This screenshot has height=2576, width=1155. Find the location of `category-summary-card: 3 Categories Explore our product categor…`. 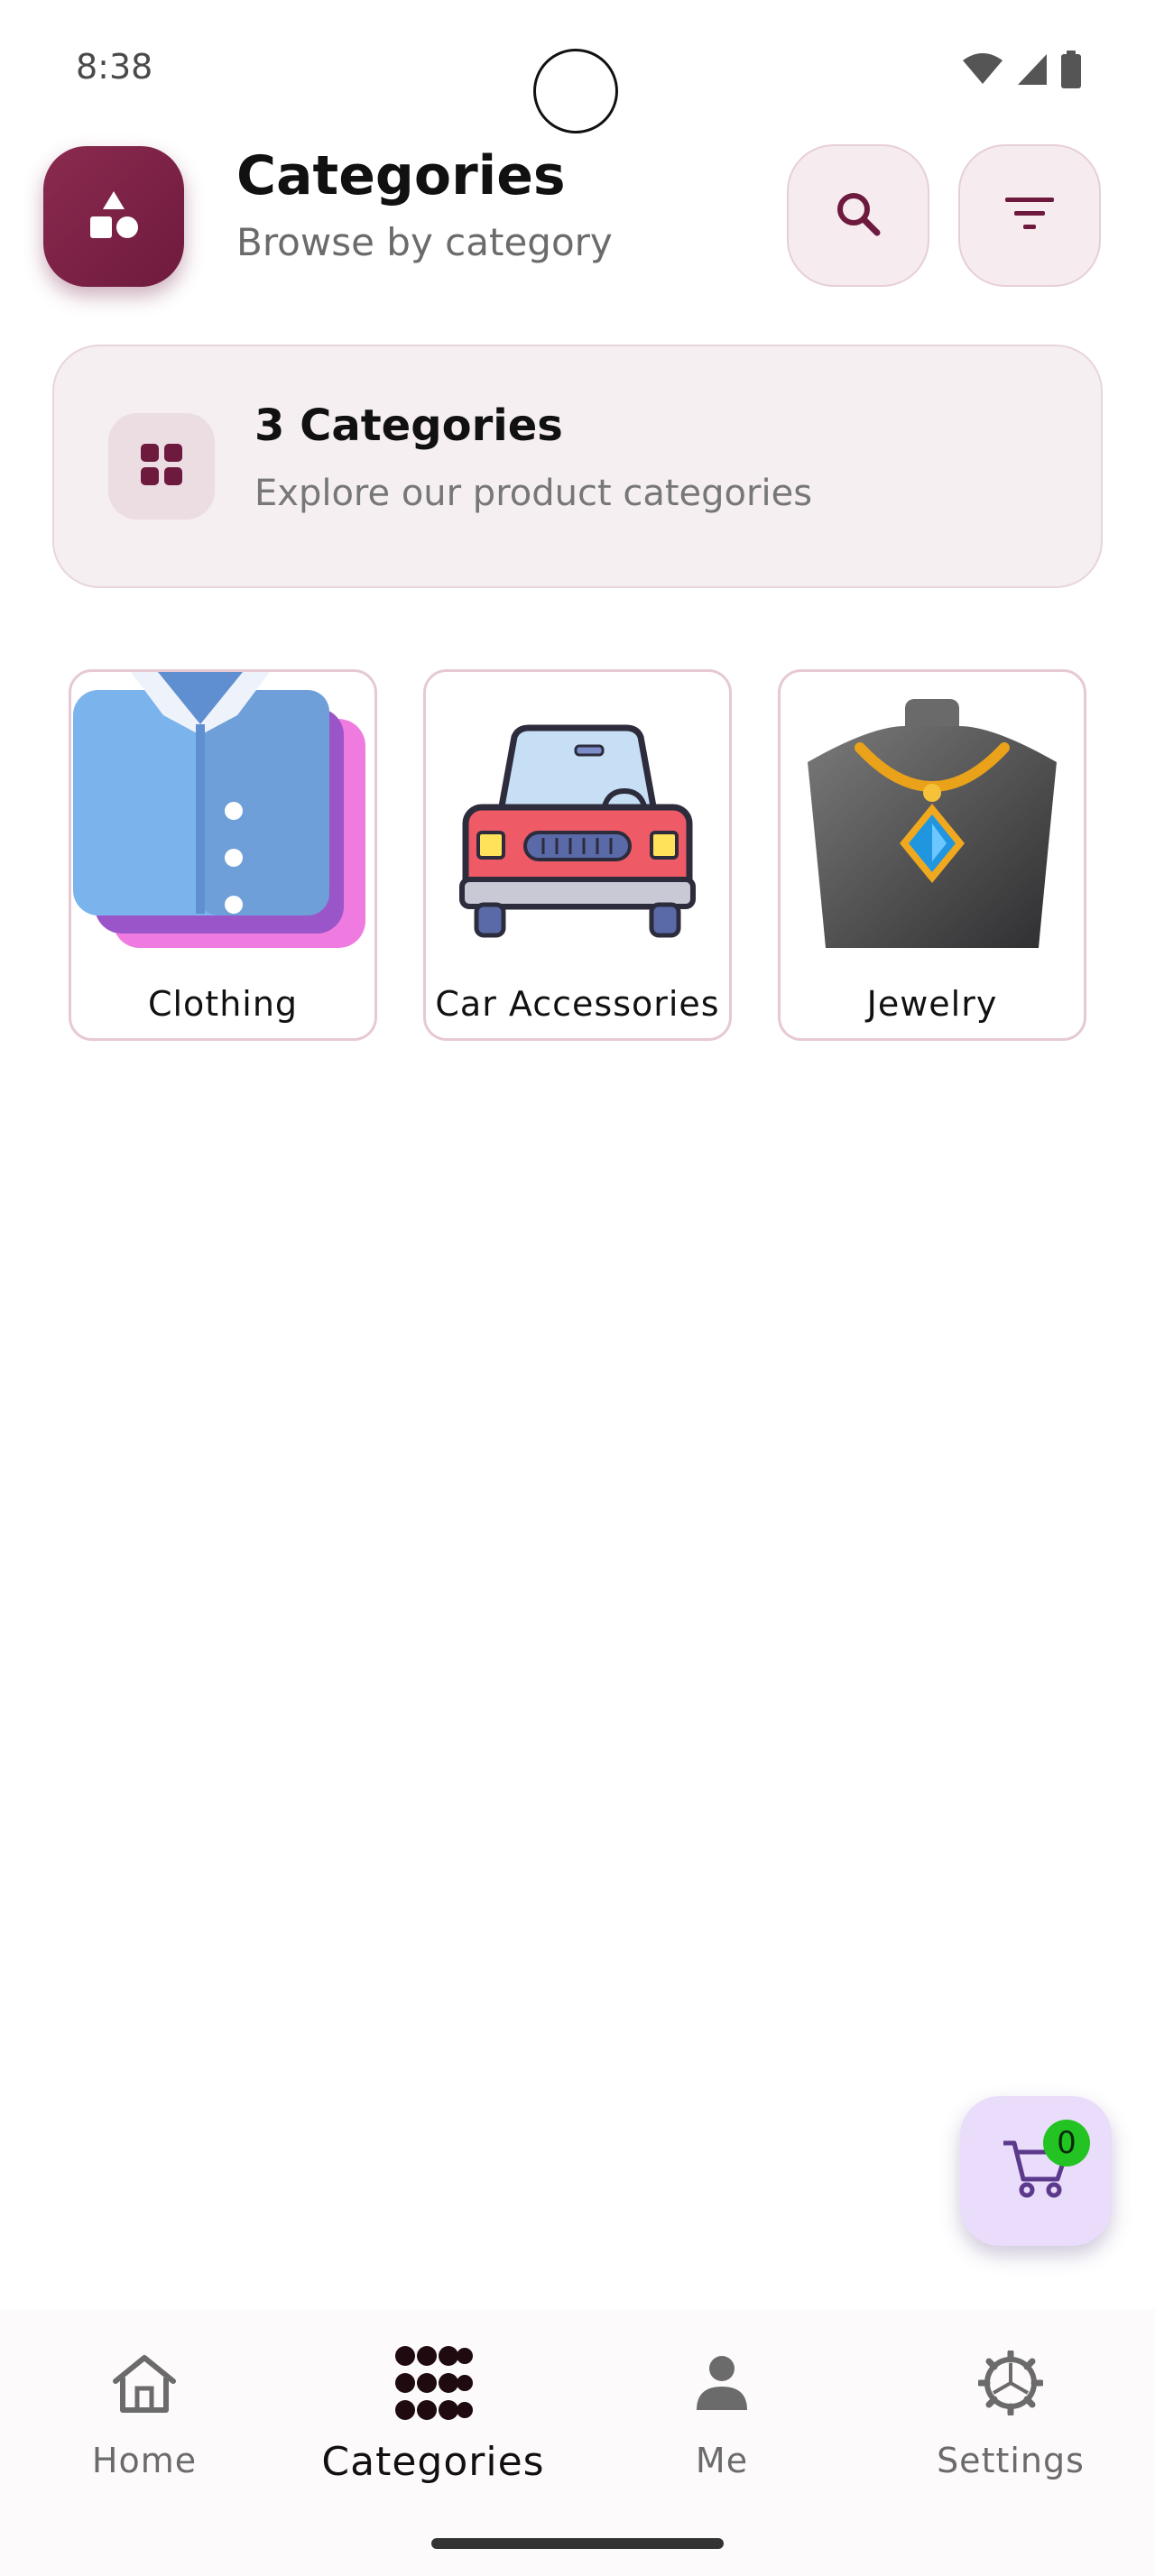

category-summary-card: 3 Categories Explore our product categor… is located at coordinates (577, 467).